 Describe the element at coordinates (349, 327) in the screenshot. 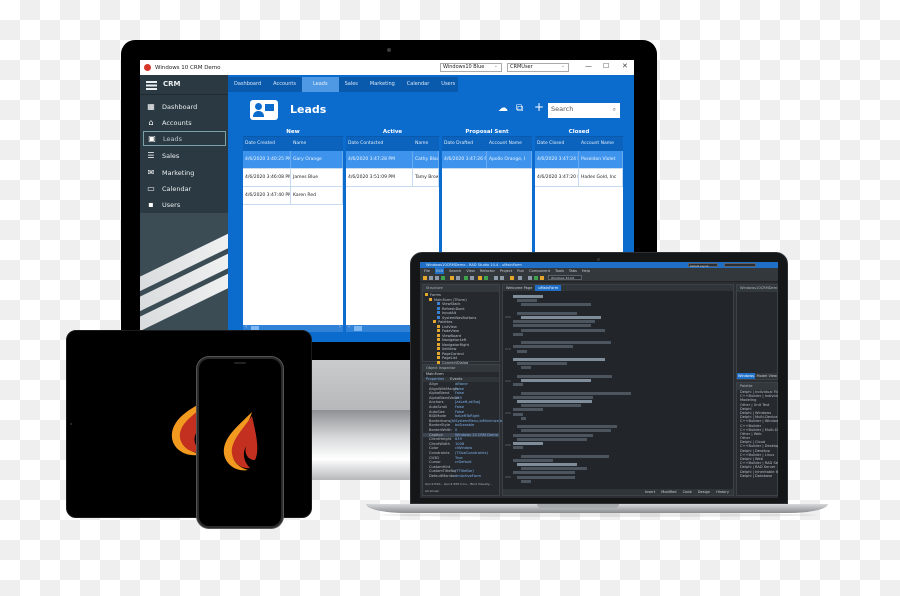

I see `scroll-left-icon: ‹` at that location.